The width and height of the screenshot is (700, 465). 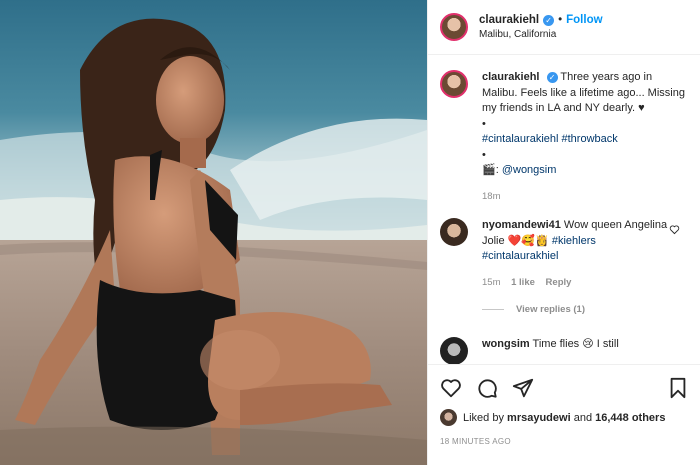 I want to click on follow-button: Follow, so click(x=584, y=20).